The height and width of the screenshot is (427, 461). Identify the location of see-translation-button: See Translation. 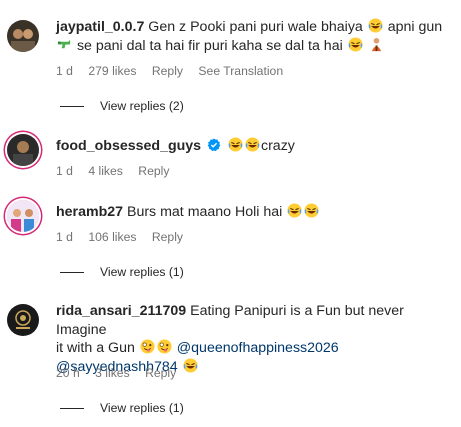
(240, 71).